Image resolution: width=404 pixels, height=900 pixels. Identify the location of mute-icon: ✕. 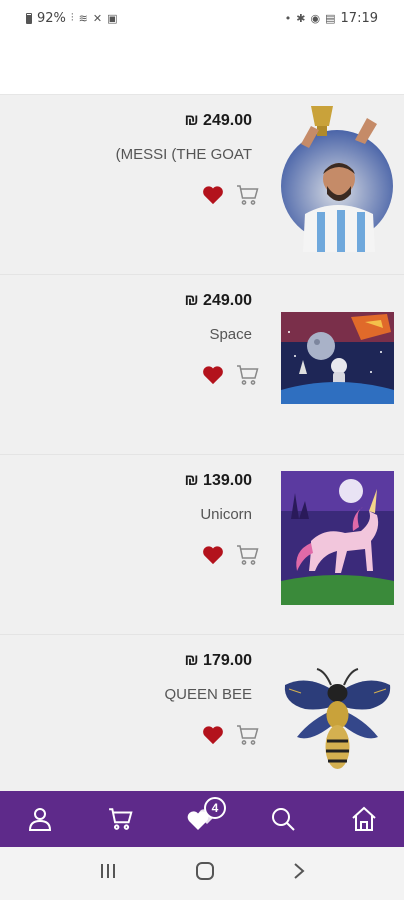
(97, 18).